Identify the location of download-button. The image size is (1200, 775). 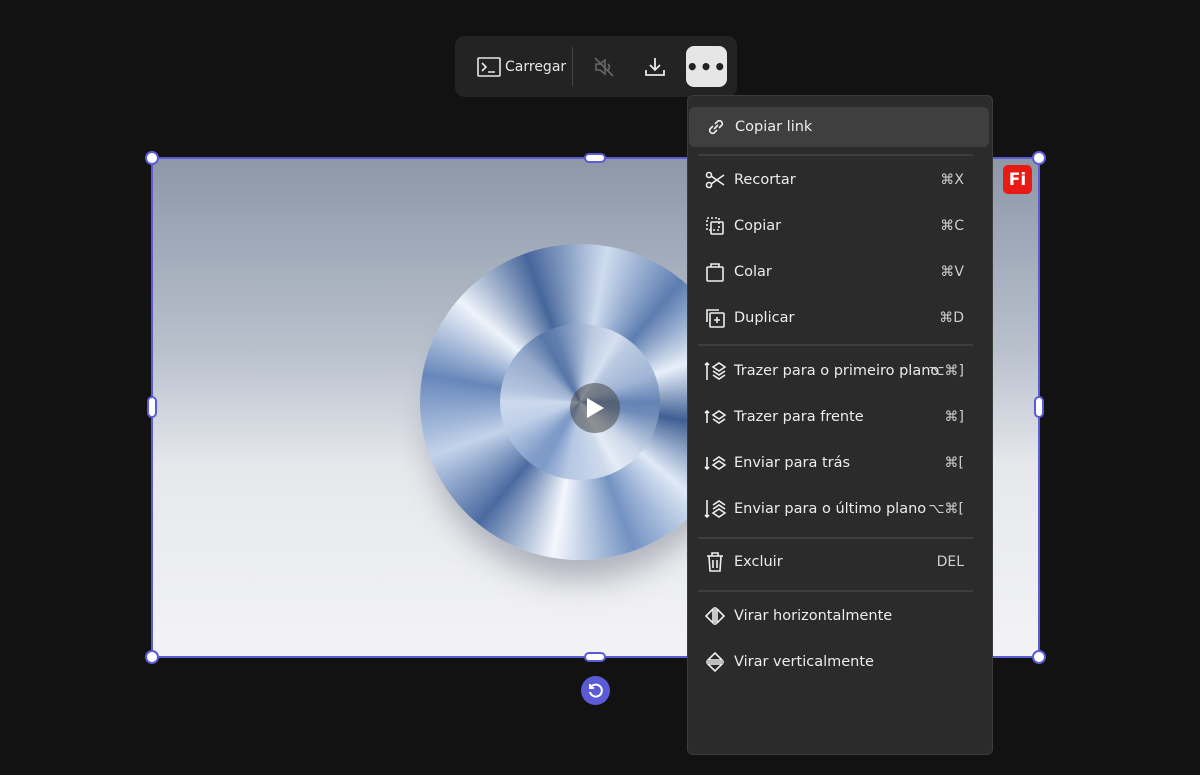
(655, 67).